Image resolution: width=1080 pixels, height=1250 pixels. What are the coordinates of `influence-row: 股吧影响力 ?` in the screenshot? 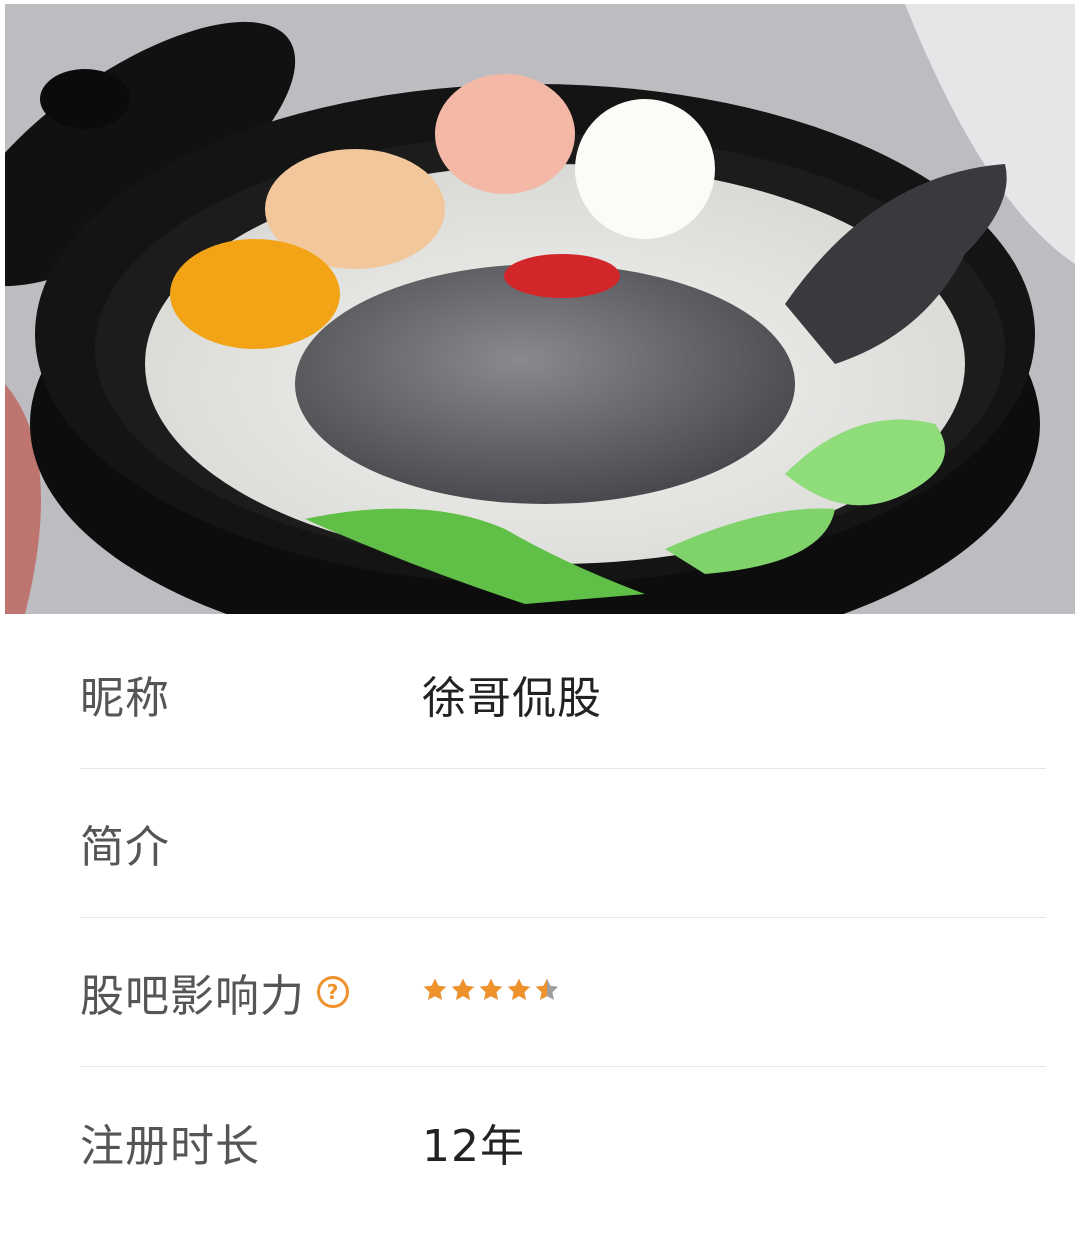 It's located at (563, 992).